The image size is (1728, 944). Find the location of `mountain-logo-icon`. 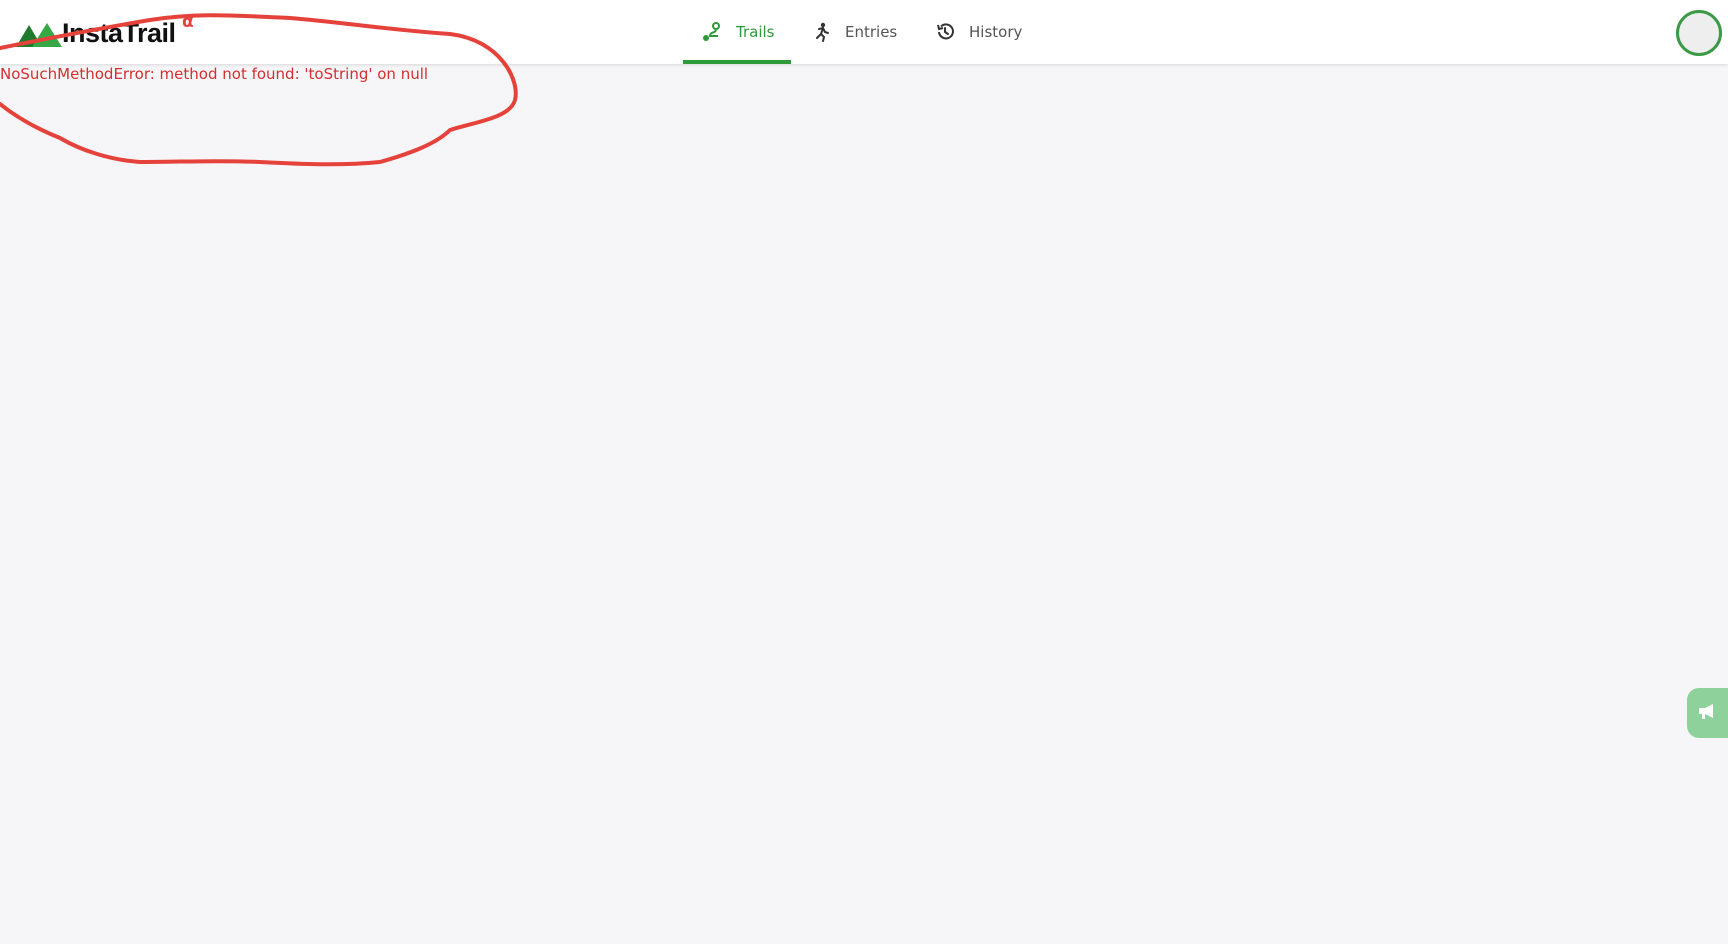

mountain-logo-icon is located at coordinates (39, 35).